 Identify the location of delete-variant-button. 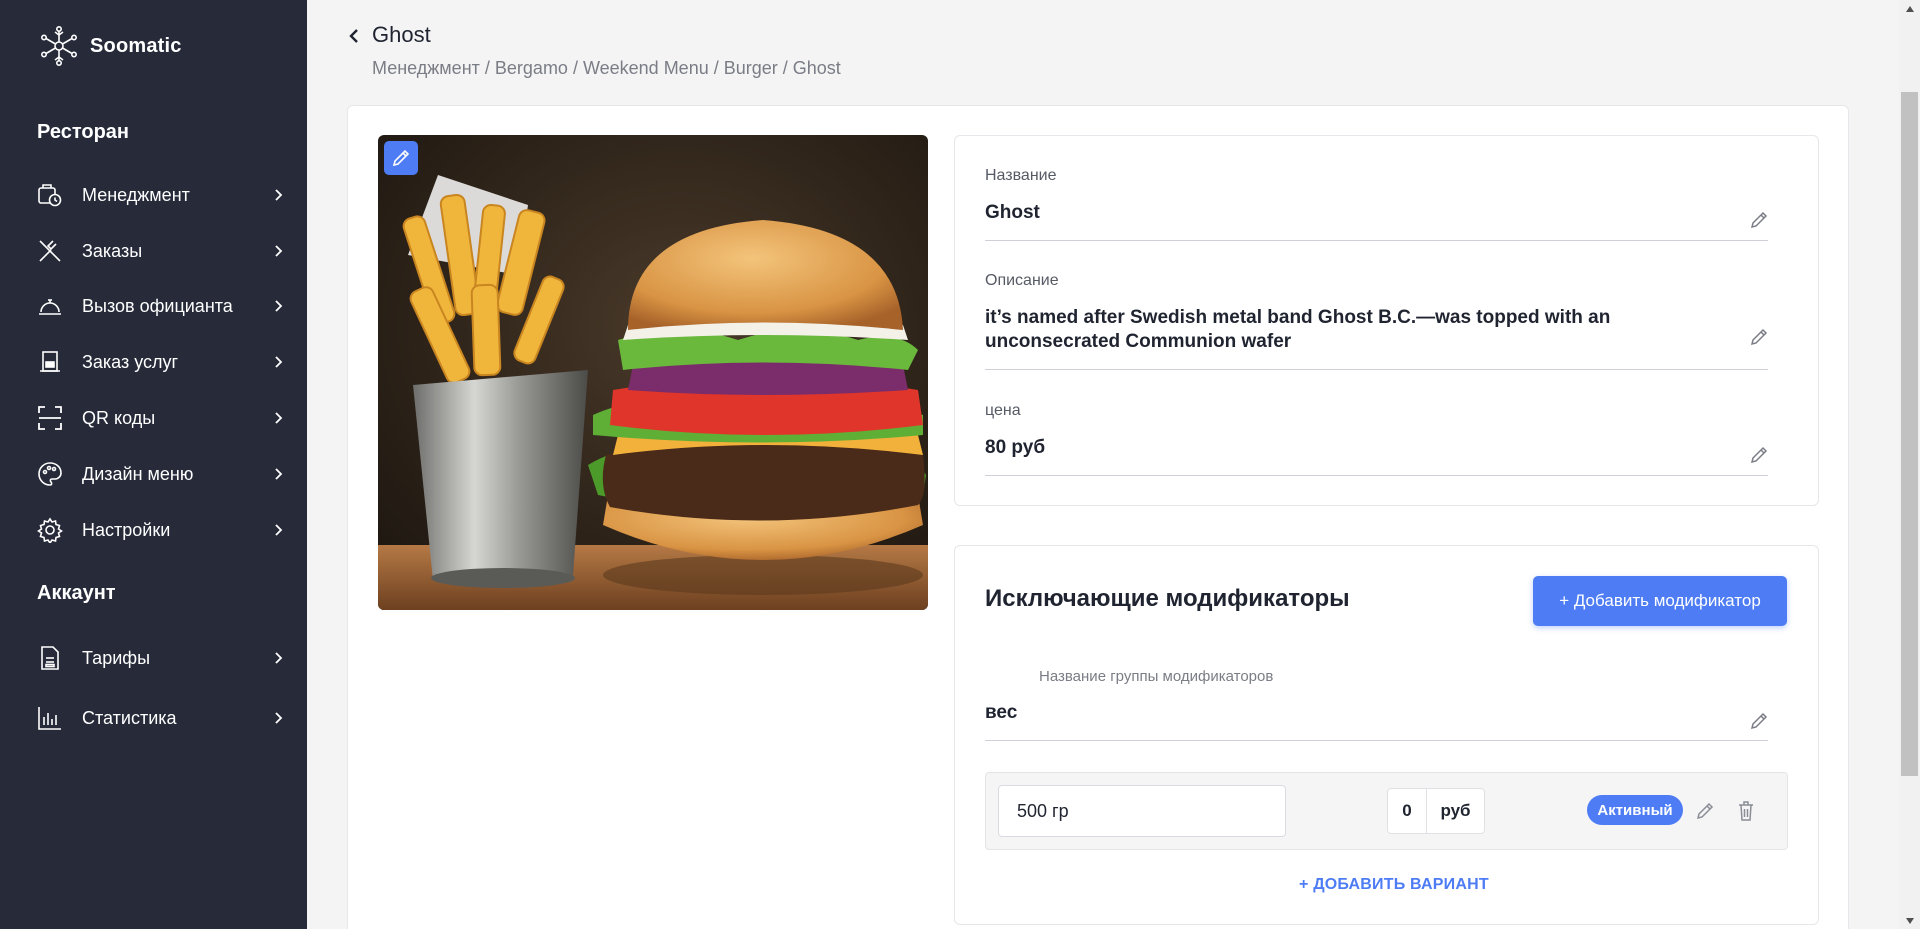
(1746, 811).